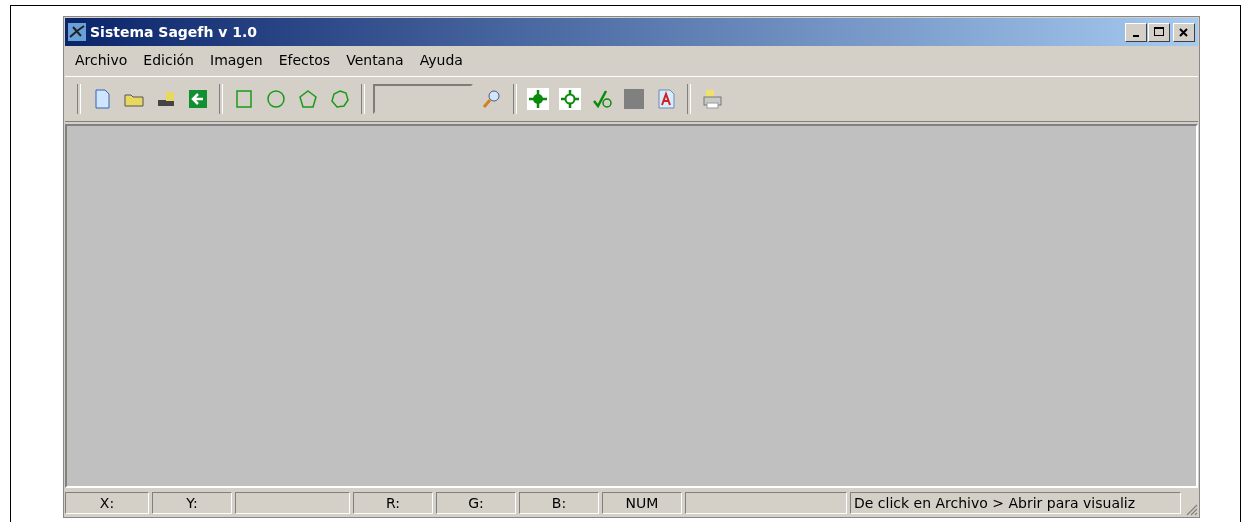  What do you see at coordinates (559, 503) in the screenshot?
I see `status-panel: B:` at bounding box center [559, 503].